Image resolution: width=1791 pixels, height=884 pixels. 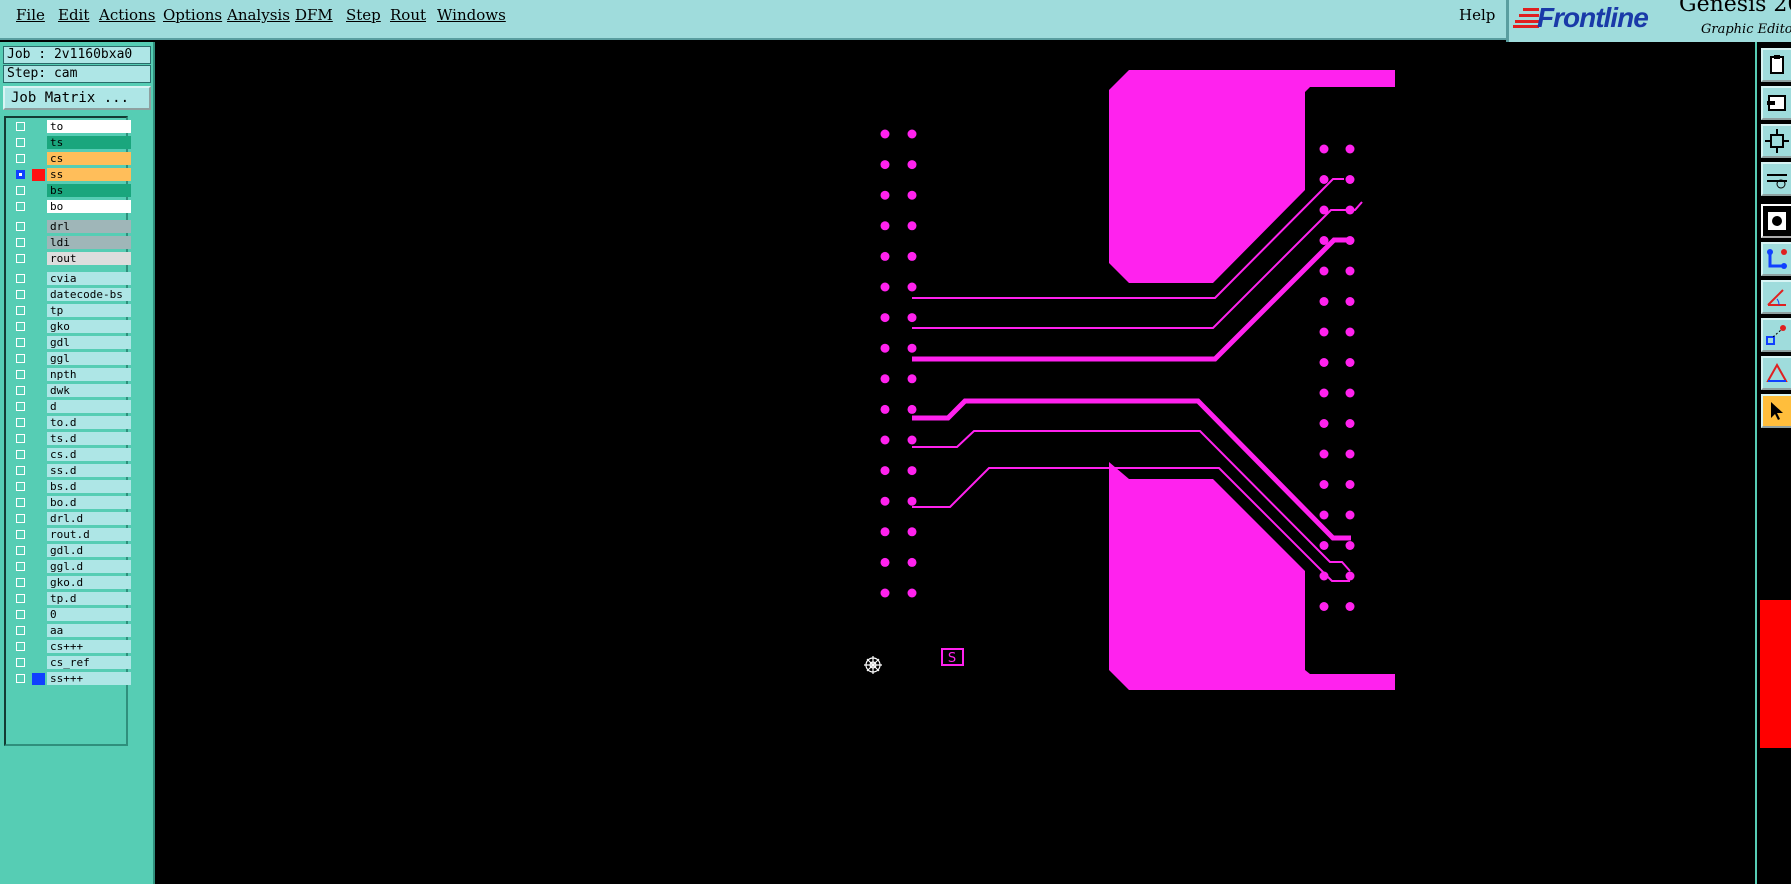 I want to click on layer-row: cs+++, so click(x=70, y=647).